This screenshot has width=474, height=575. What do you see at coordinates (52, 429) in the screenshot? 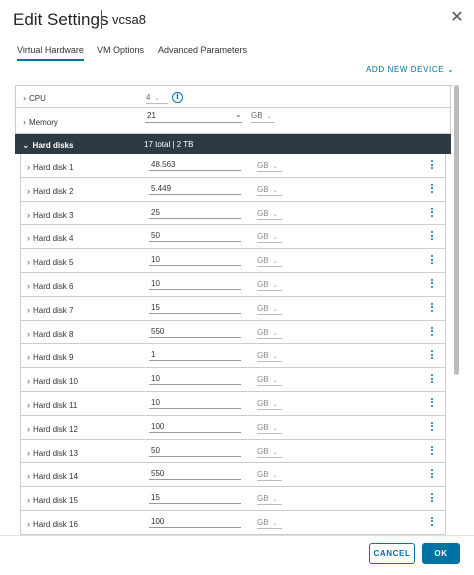
I see `hard-disk-row-label: › Hard disk 12` at bounding box center [52, 429].